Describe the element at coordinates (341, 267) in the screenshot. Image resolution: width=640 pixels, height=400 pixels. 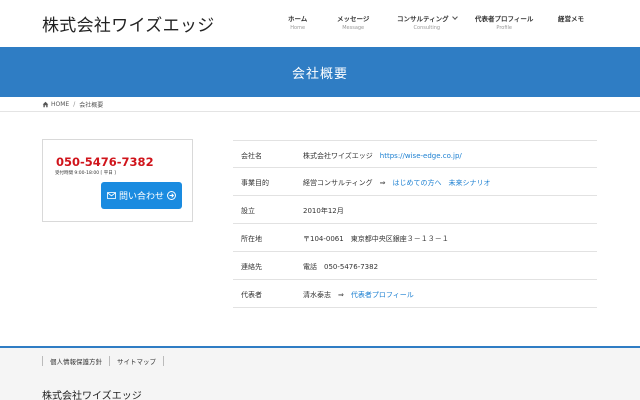
I see `row-value: 電話 050-5476-7382` at that location.